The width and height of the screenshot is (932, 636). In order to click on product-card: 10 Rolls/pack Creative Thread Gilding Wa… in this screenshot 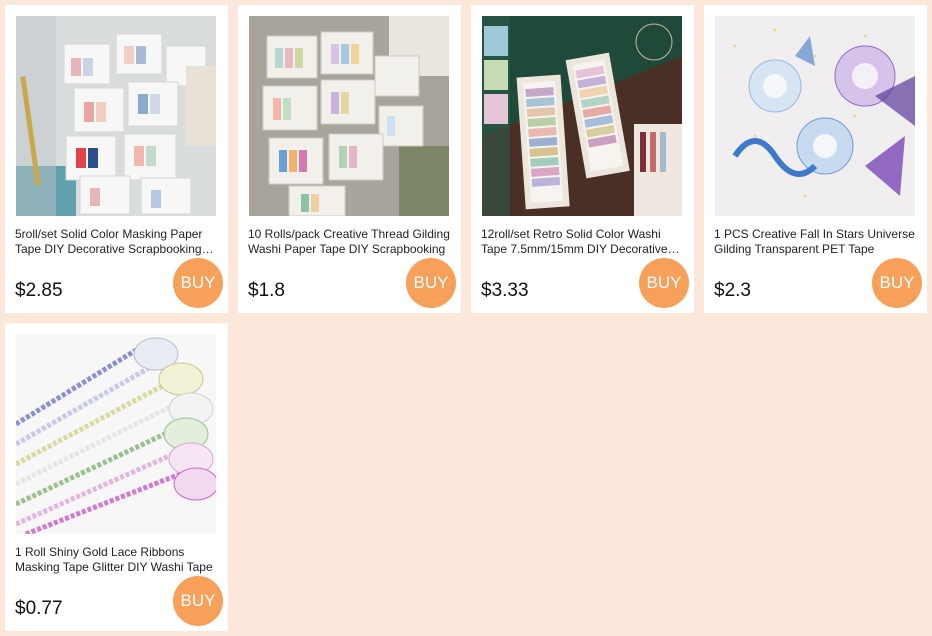, I will do `click(349, 159)`.